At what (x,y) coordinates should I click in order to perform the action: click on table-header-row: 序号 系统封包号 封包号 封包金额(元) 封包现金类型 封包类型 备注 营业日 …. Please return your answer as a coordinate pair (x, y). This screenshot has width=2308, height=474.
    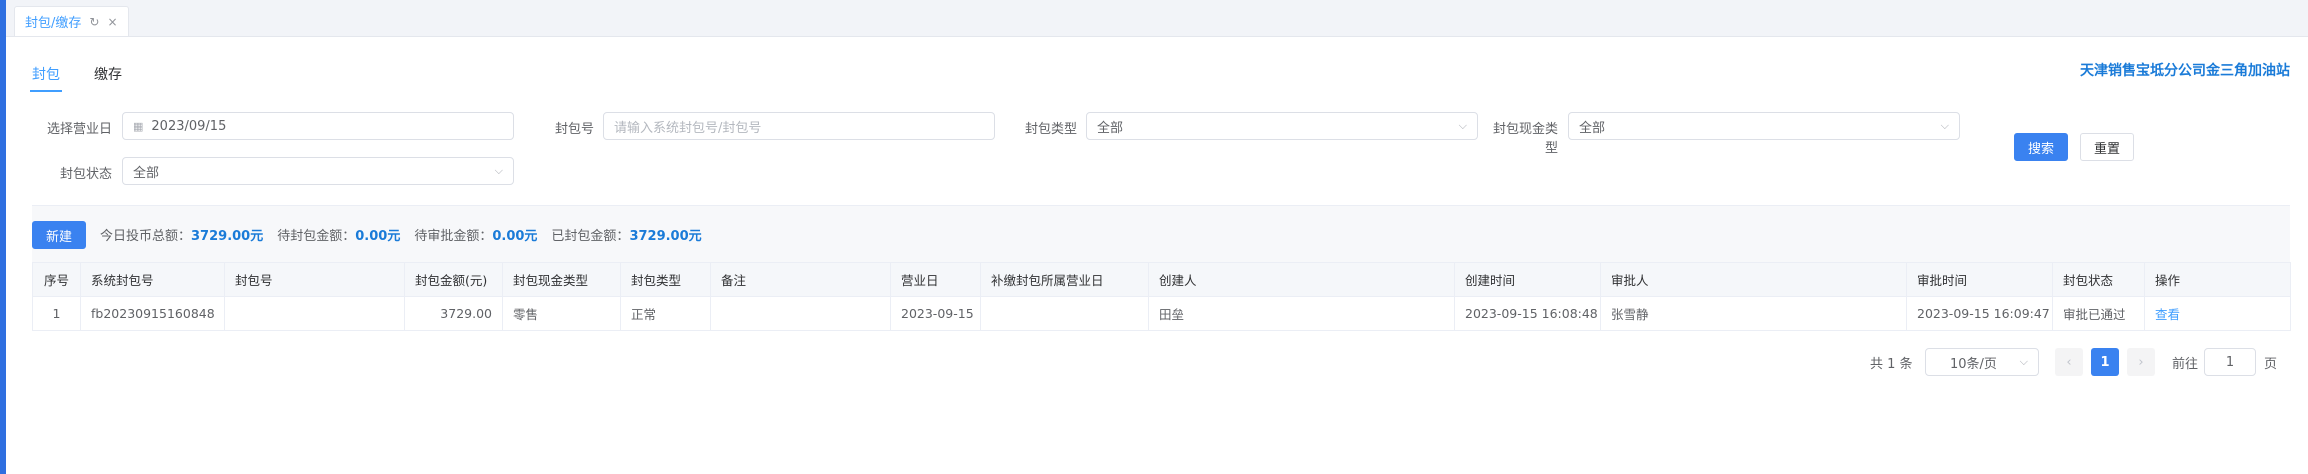
    Looking at the image, I should click on (1161, 279).